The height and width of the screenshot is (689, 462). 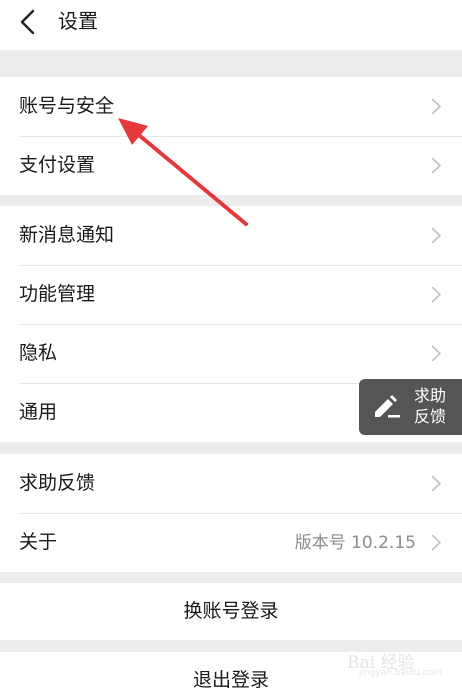 What do you see at coordinates (28, 22) in the screenshot?
I see `back-arrow-icon` at bounding box center [28, 22].